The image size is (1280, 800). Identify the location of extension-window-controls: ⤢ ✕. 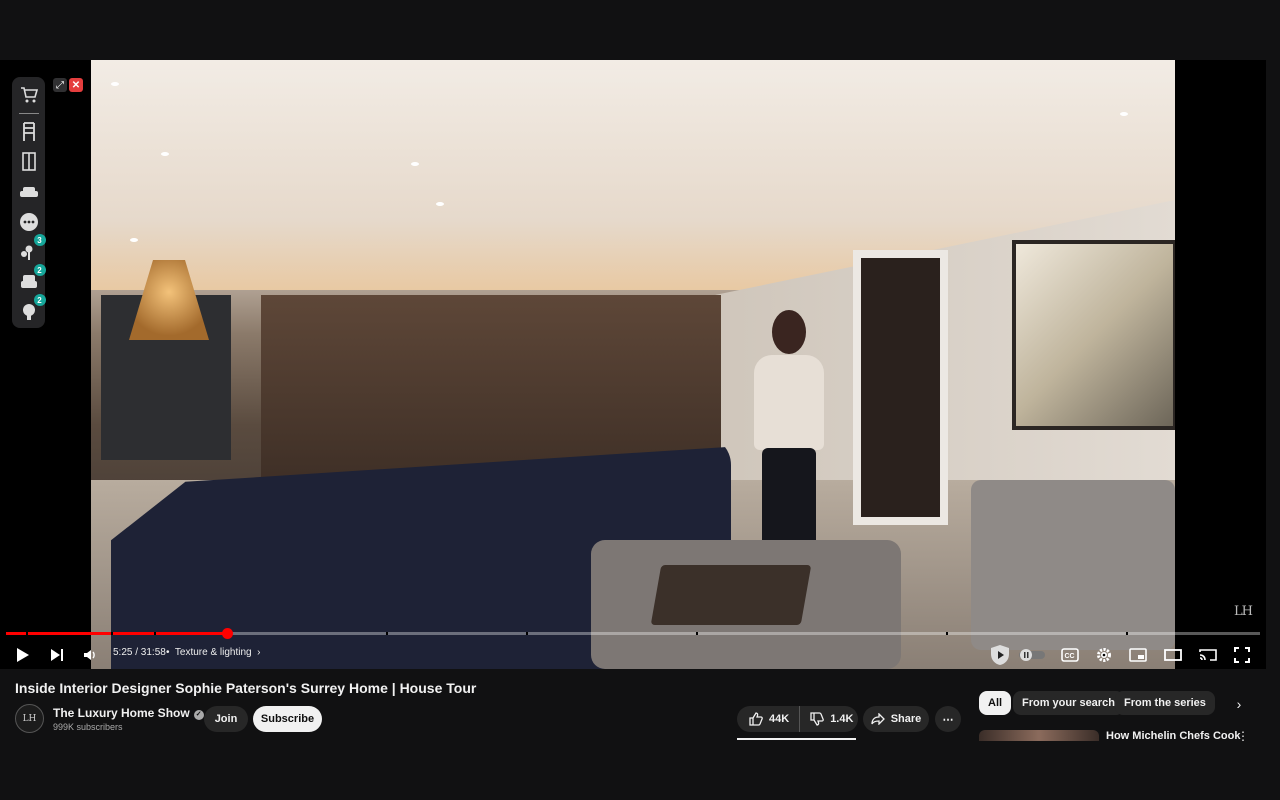
(68, 85).